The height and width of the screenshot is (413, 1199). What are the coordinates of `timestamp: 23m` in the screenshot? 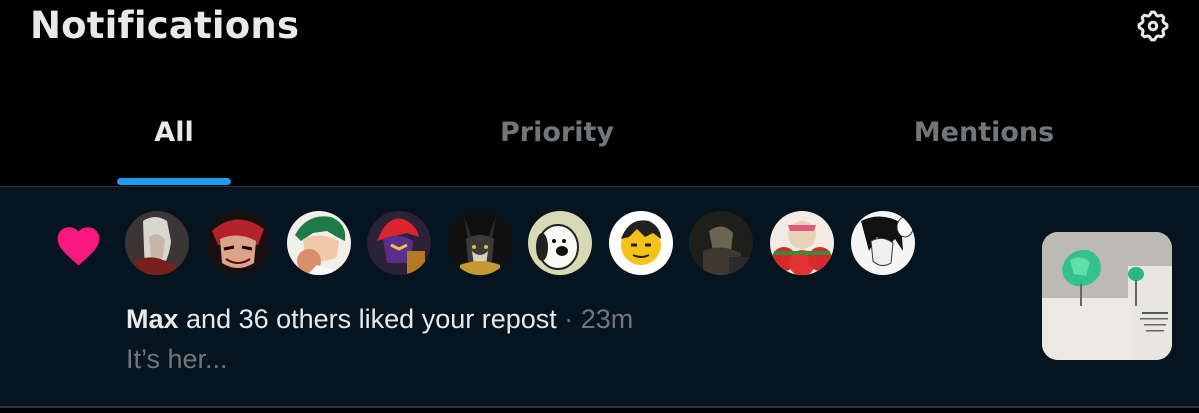 It's located at (607, 319).